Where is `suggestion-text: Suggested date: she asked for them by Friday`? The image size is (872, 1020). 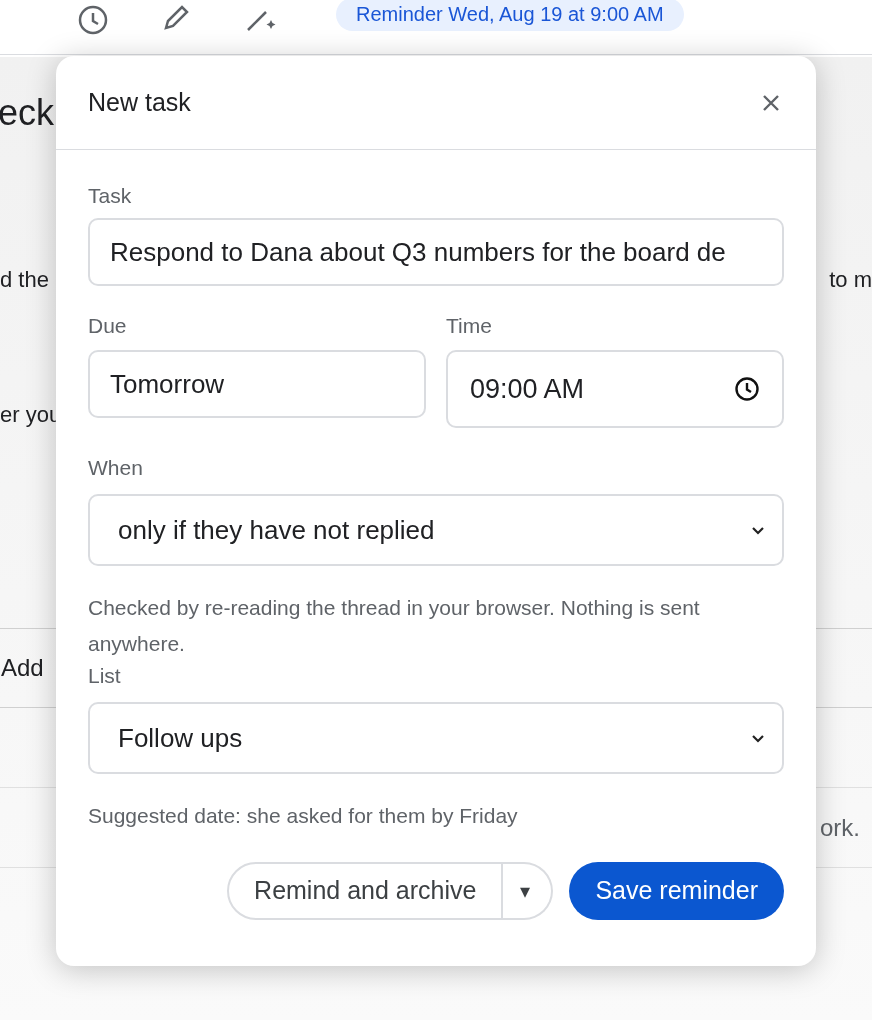 suggestion-text: Suggested date: she asked for them by Friday is located at coordinates (303, 816).